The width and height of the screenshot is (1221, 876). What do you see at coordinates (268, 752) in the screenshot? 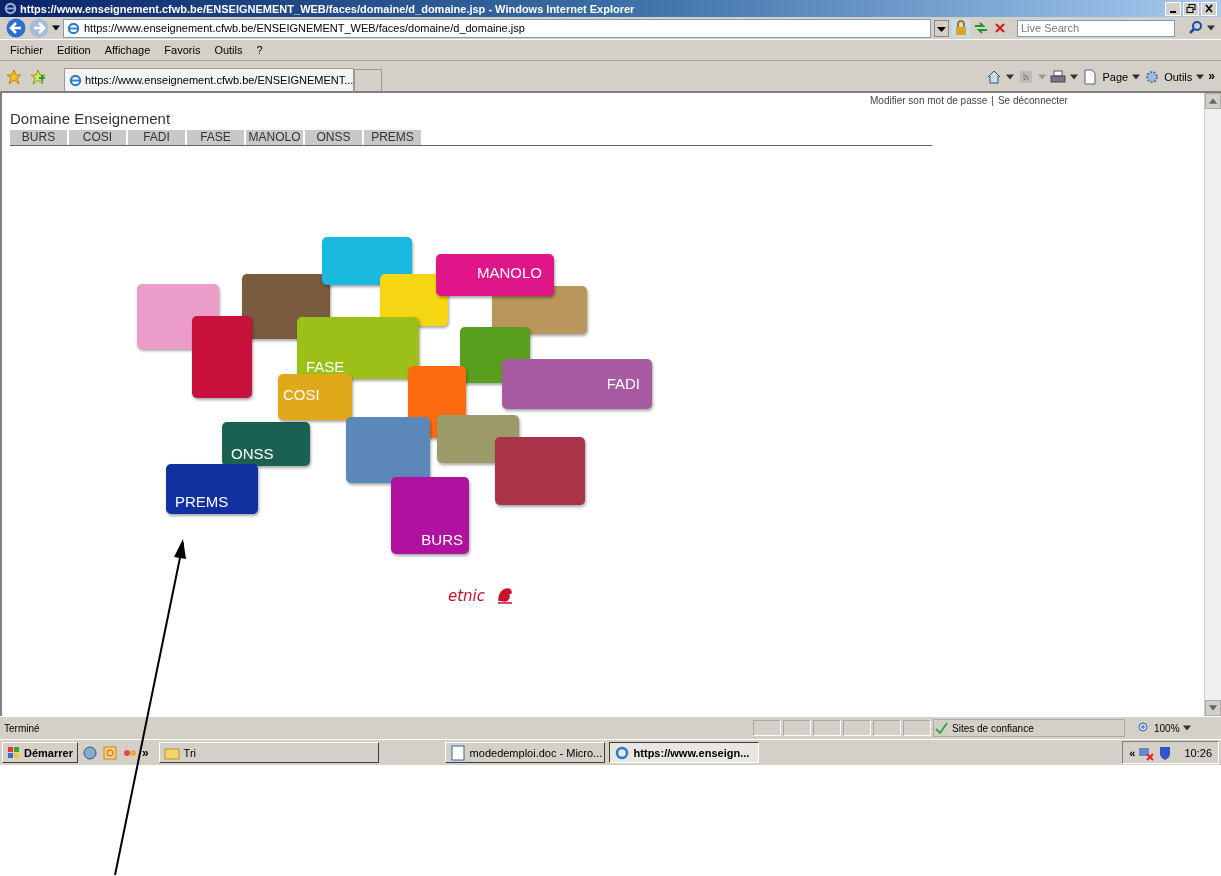
I see `taskbar-item: Tri` at bounding box center [268, 752].